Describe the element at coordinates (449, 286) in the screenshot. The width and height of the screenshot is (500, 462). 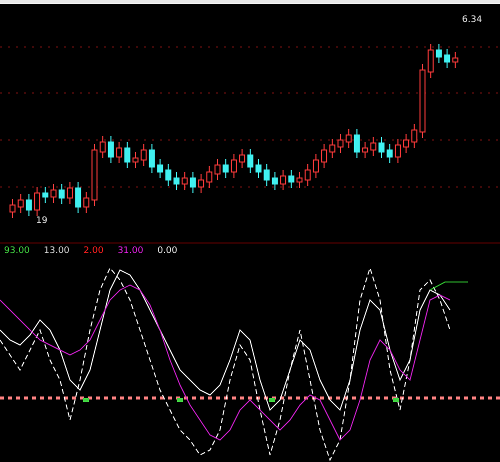
I see `signal-line` at that location.